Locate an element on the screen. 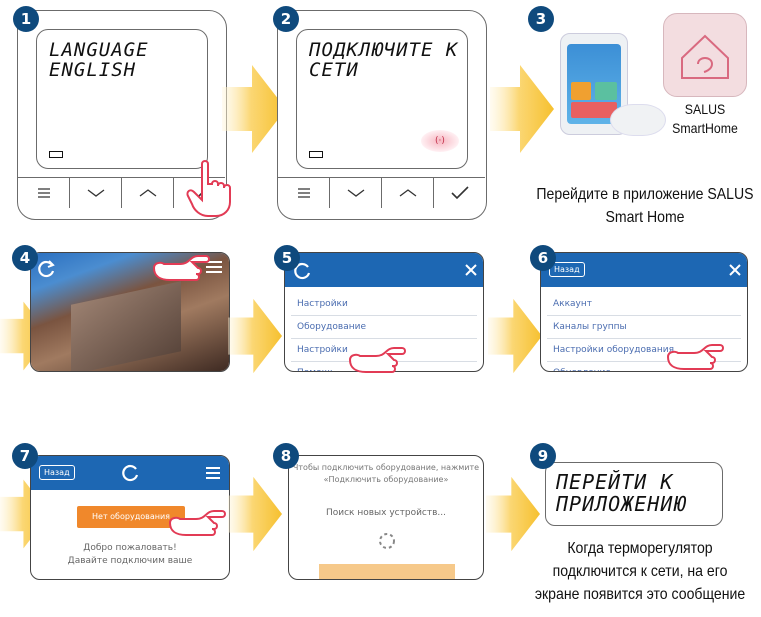 This screenshot has width=761, height=617. welcome-text: Добро пожаловать! Давайте подключим ваше is located at coordinates (130, 554).